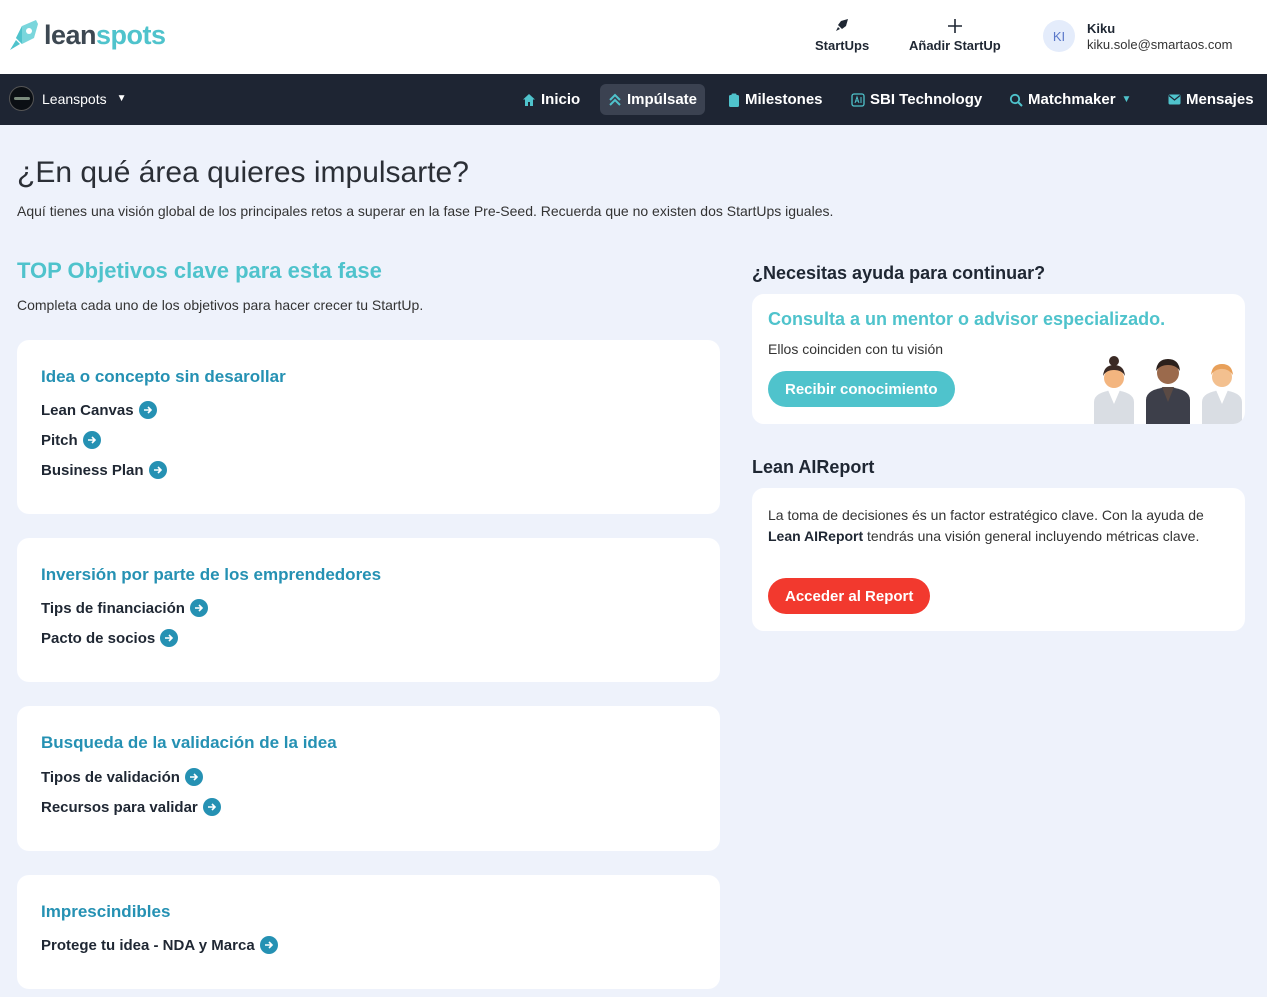 This screenshot has height=997, width=1267. I want to click on startup-name: Leanspots, so click(74, 98).